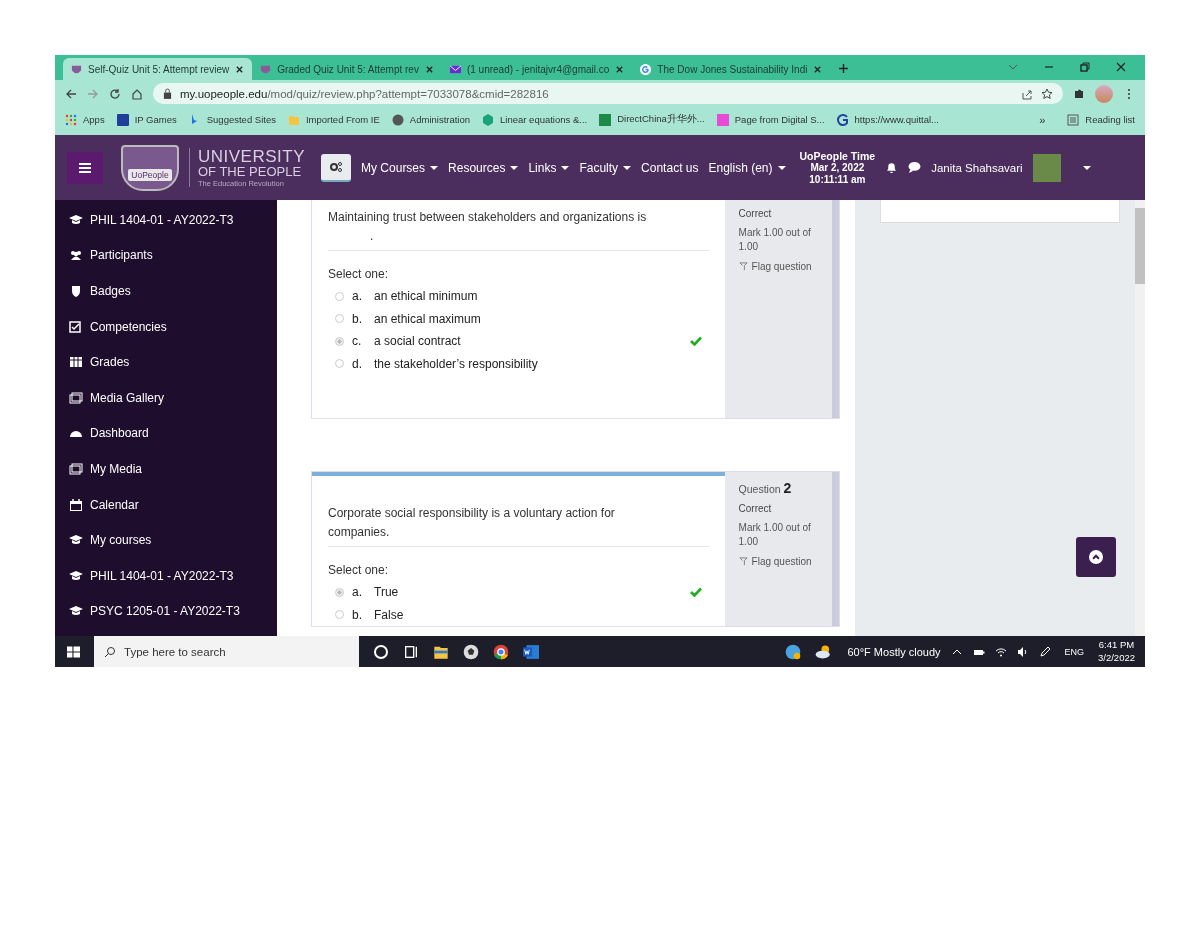  Describe the element at coordinates (71, 119) in the screenshot. I see `grid-icon` at that location.